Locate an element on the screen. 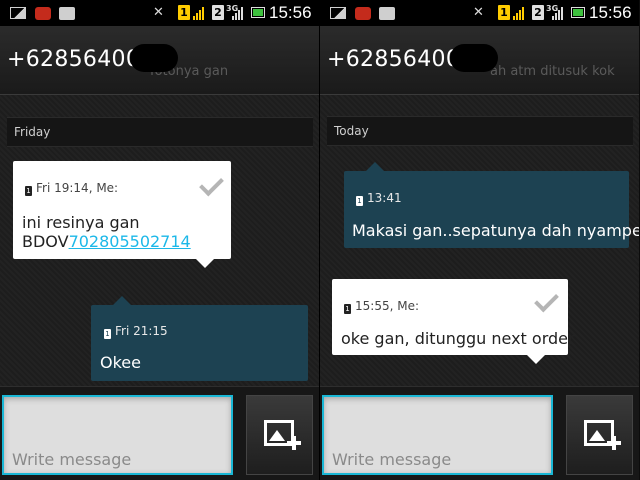  message-text-line2: BDOV702805502714 is located at coordinates (106, 241).